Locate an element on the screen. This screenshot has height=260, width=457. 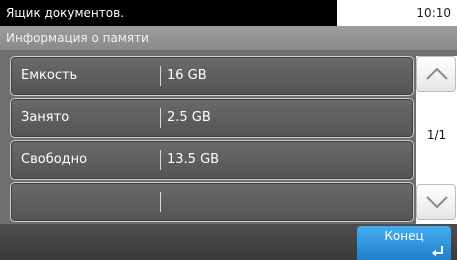
status-title: Ящик документов. is located at coordinates (168, 13).